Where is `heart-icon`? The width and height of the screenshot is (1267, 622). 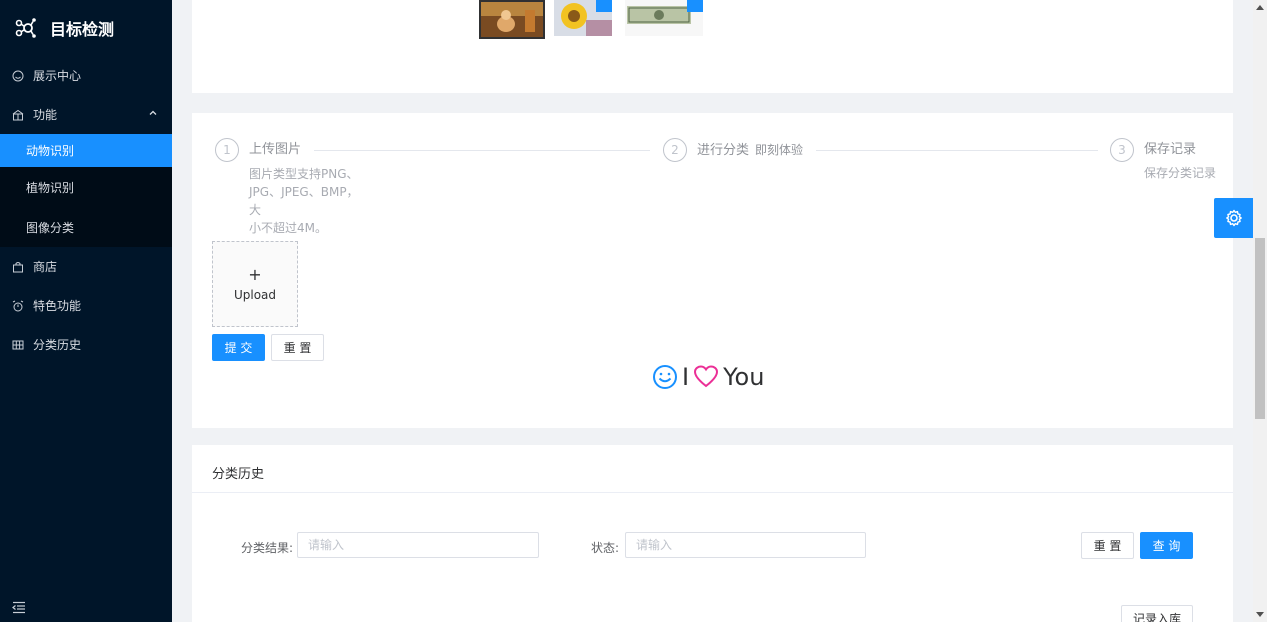
heart-icon is located at coordinates (706, 376).